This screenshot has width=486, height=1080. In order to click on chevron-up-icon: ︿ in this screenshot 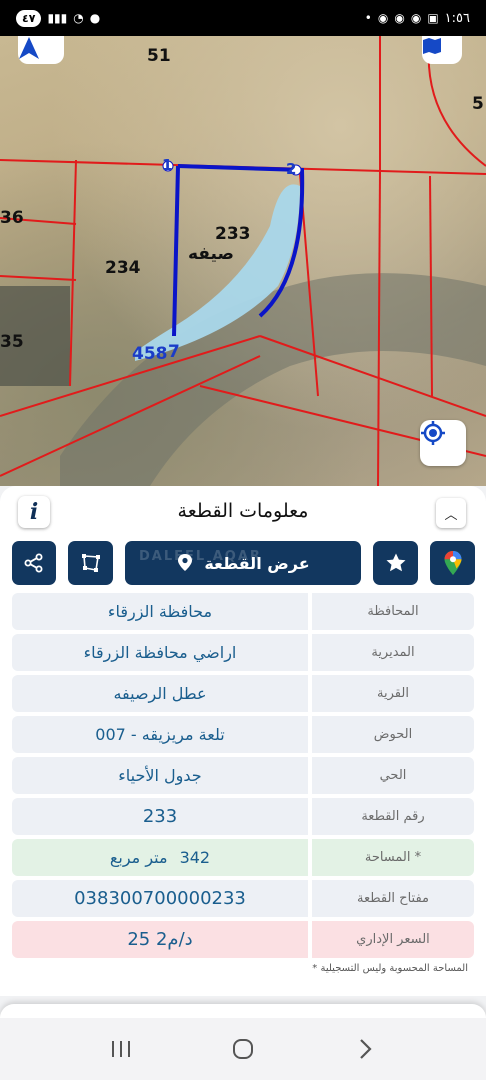, I will do `click(451, 515)`.